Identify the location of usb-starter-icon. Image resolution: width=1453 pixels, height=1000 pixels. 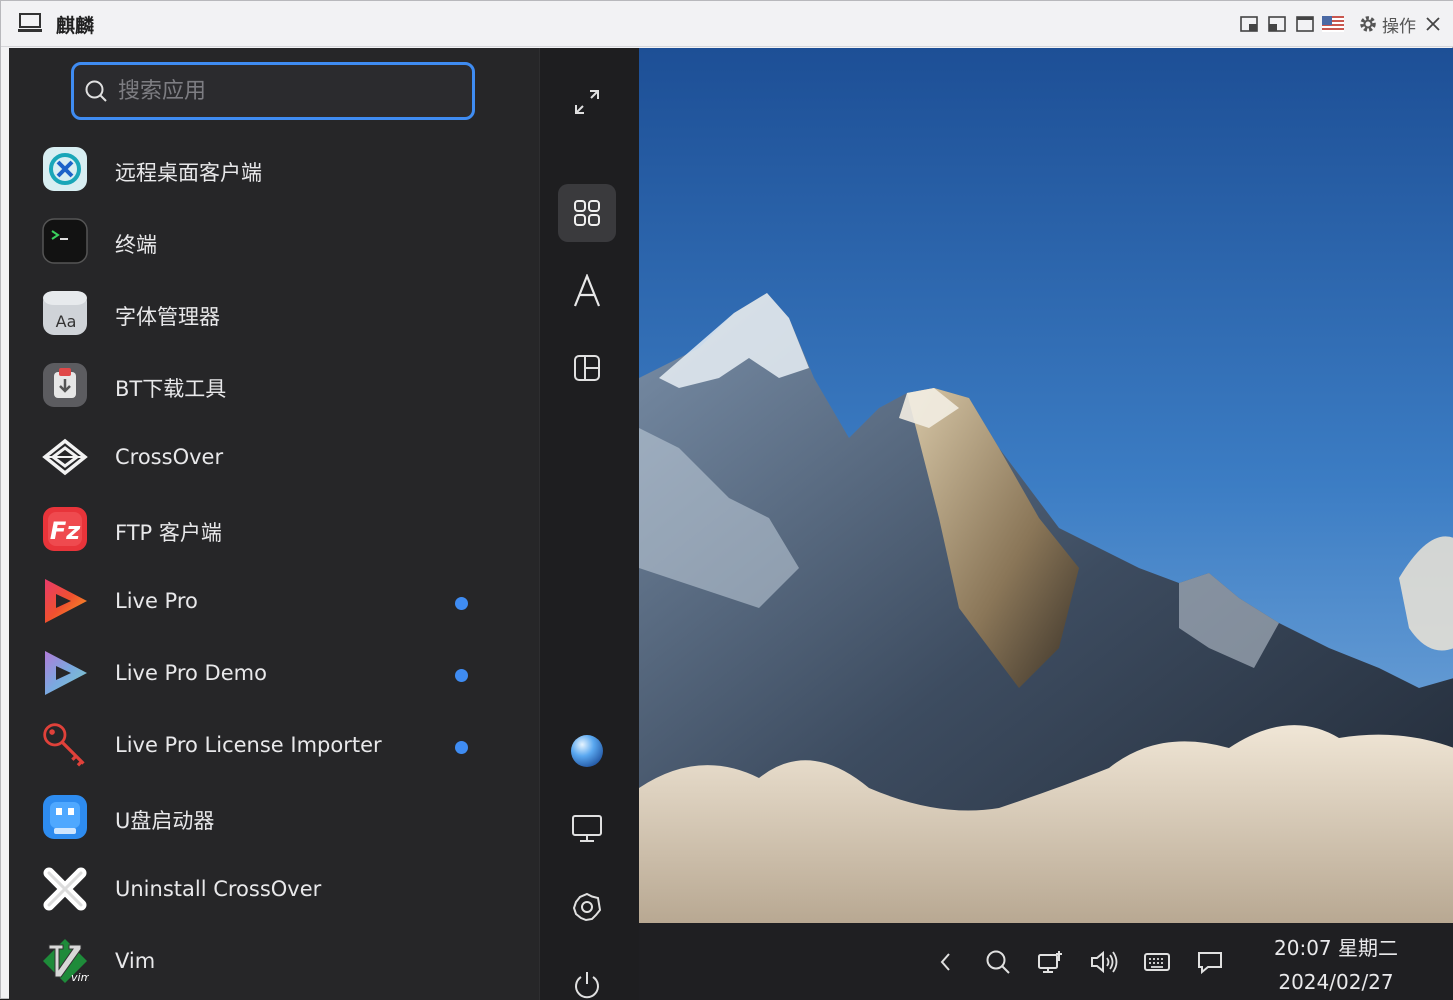
(65, 817).